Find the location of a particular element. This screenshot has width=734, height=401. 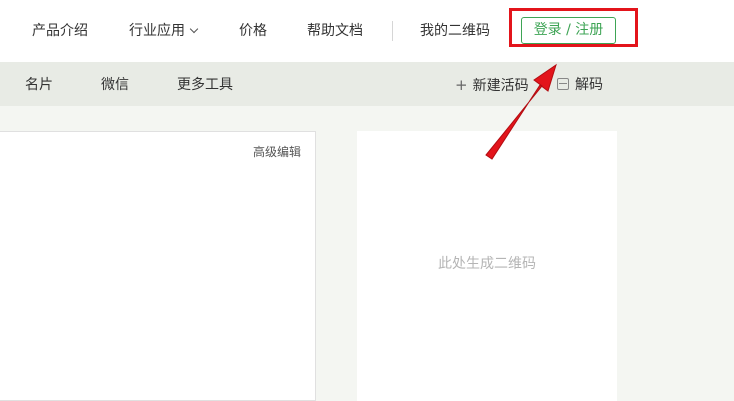

qr-placeholder-text: 此处生成二维码 is located at coordinates (487, 264).